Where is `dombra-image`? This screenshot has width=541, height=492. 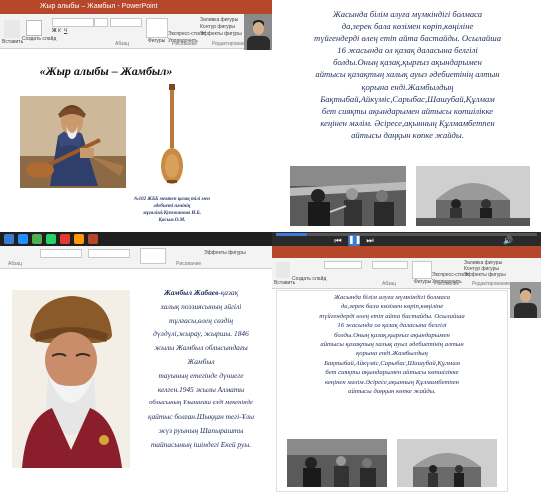
dombra-image is located at coordinates (172, 136).